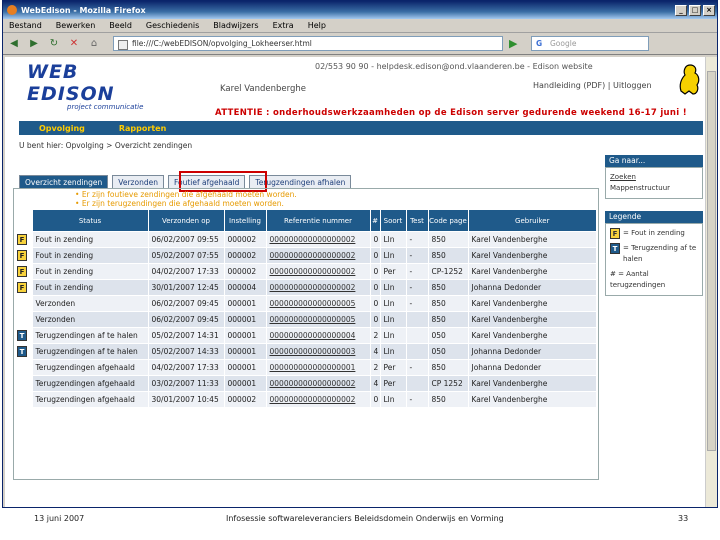  I want to click on scroll-thumb, so click(711, 261).